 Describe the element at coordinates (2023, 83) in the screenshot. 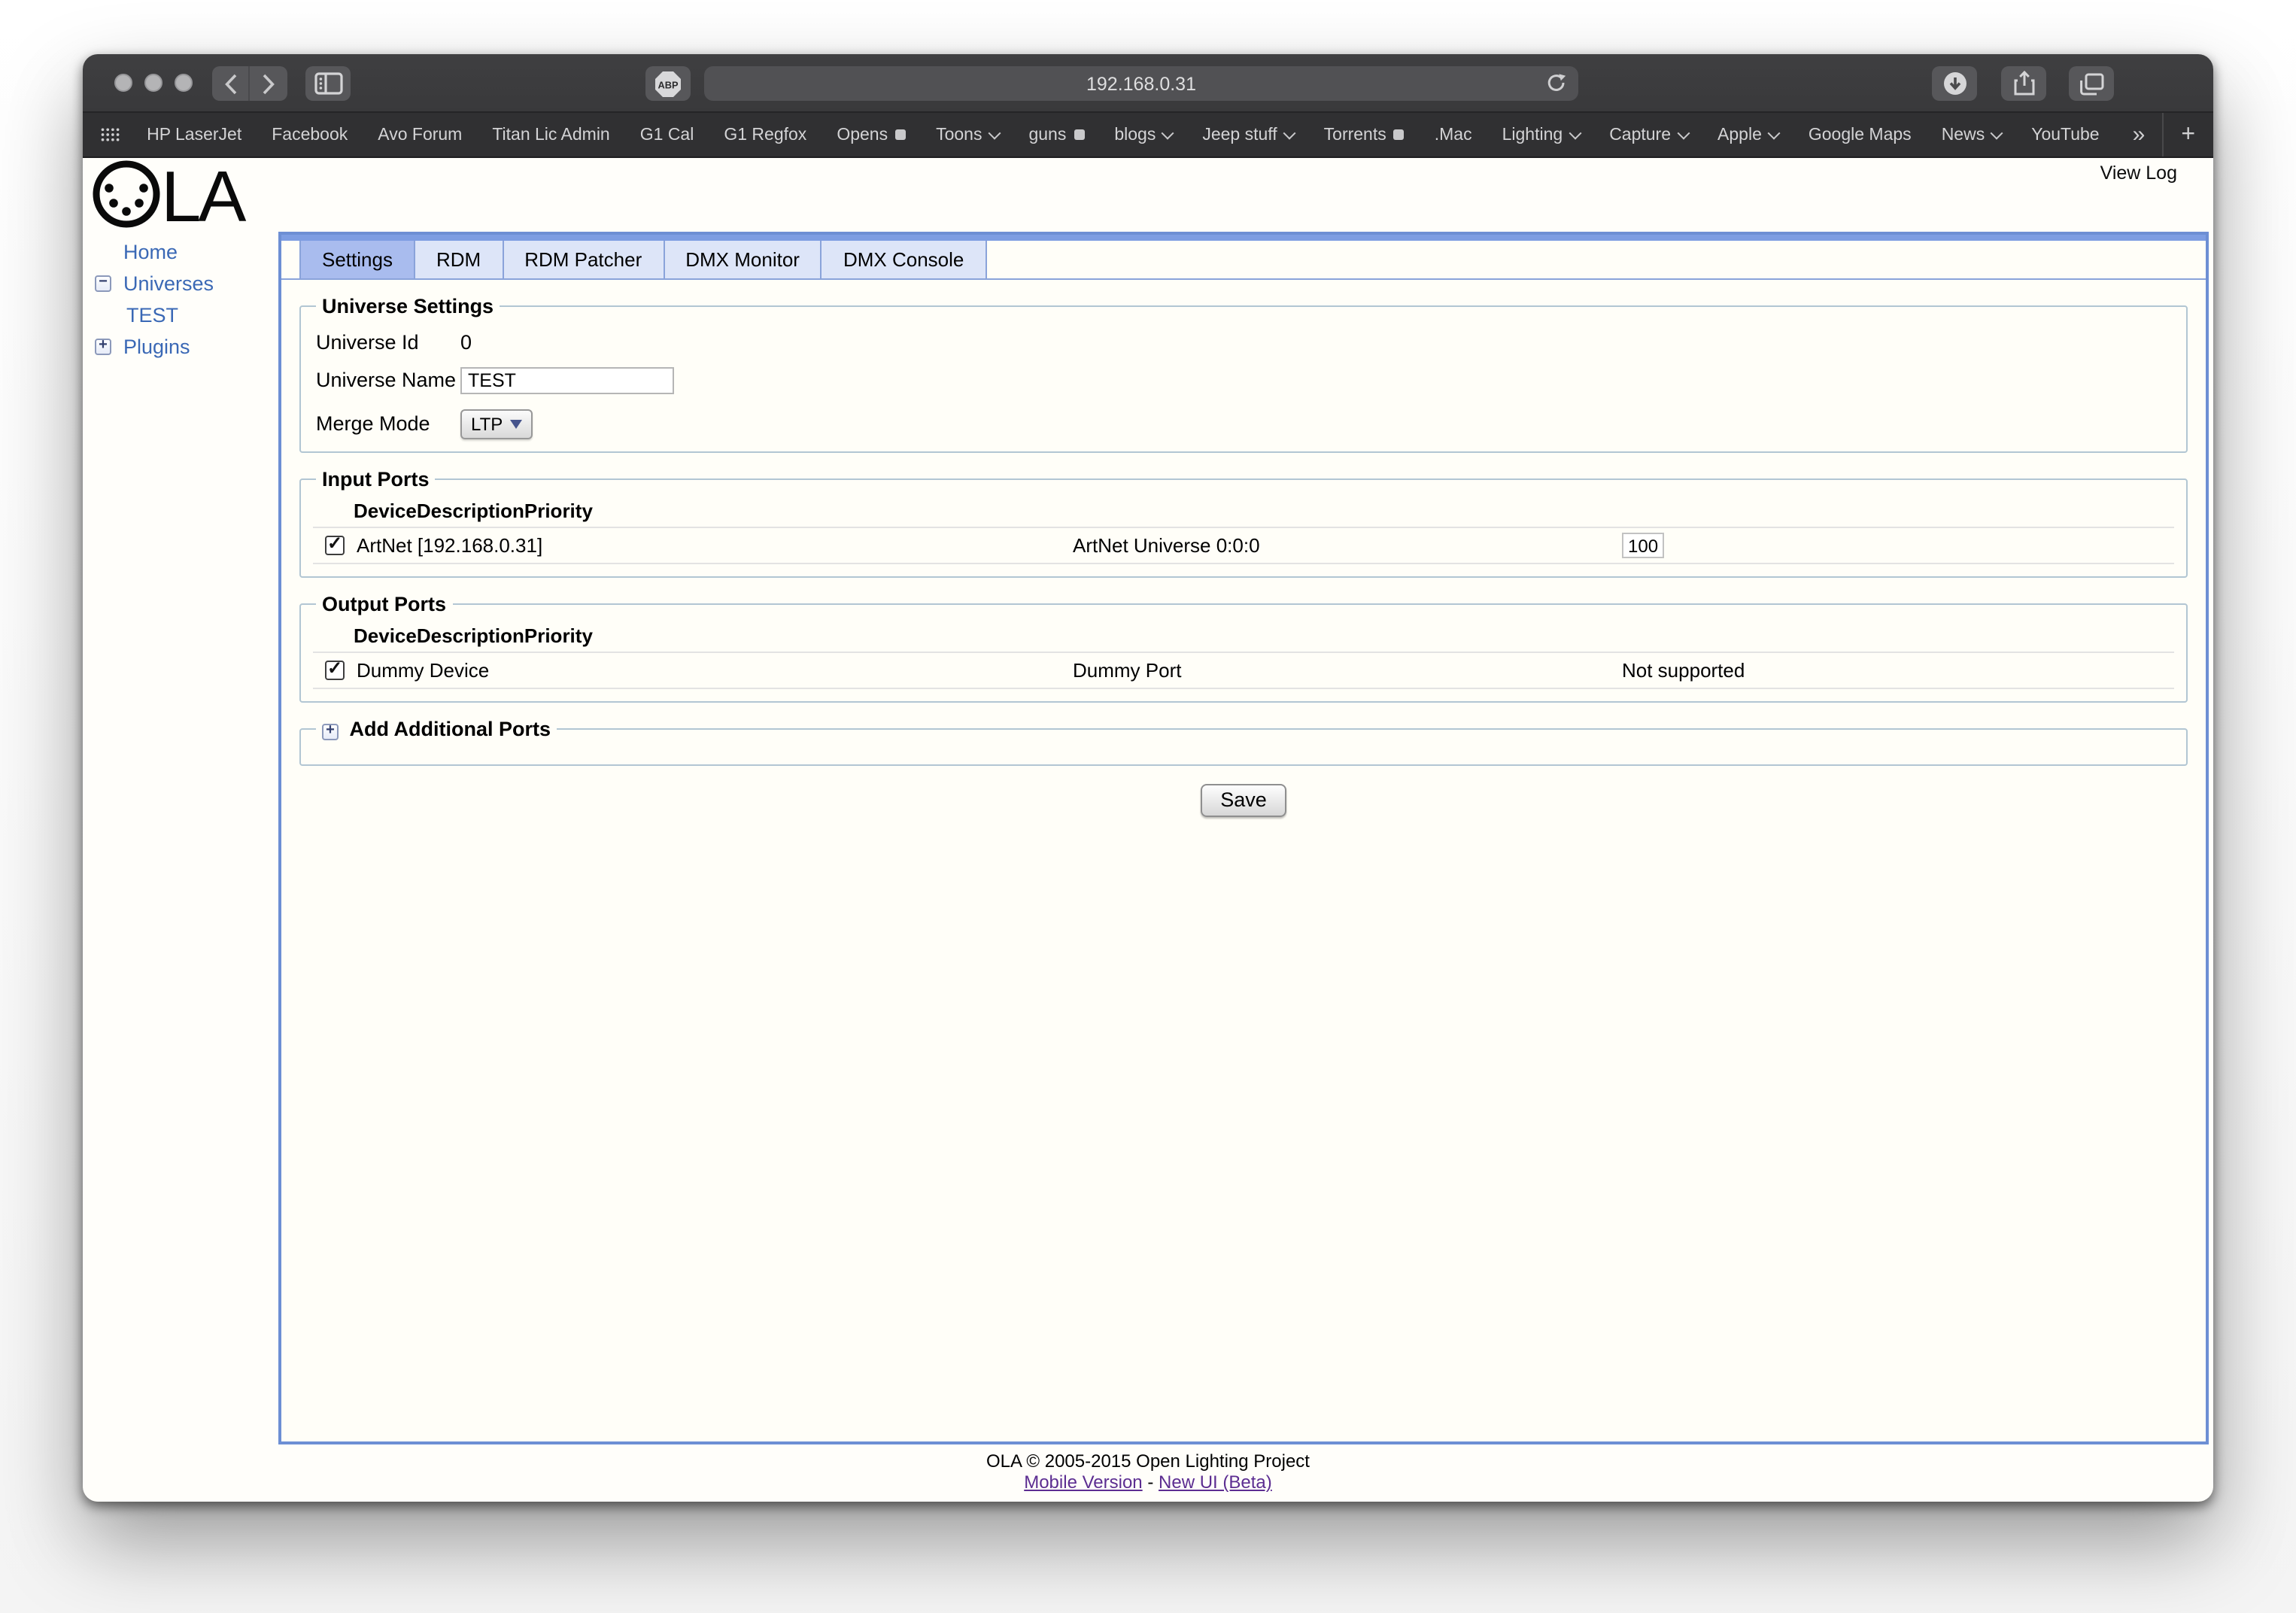

I see `share-button` at that location.